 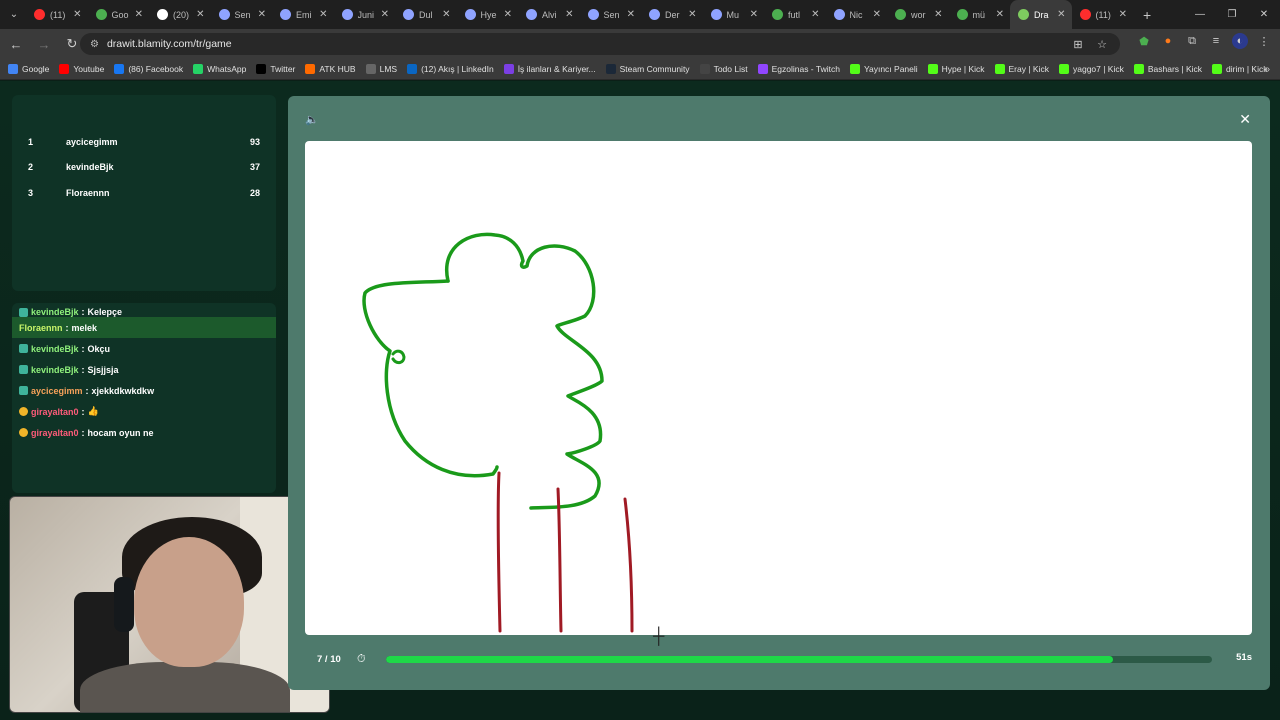 What do you see at coordinates (337, 69) in the screenshot?
I see `bookmark-label: ATK HUB` at bounding box center [337, 69].